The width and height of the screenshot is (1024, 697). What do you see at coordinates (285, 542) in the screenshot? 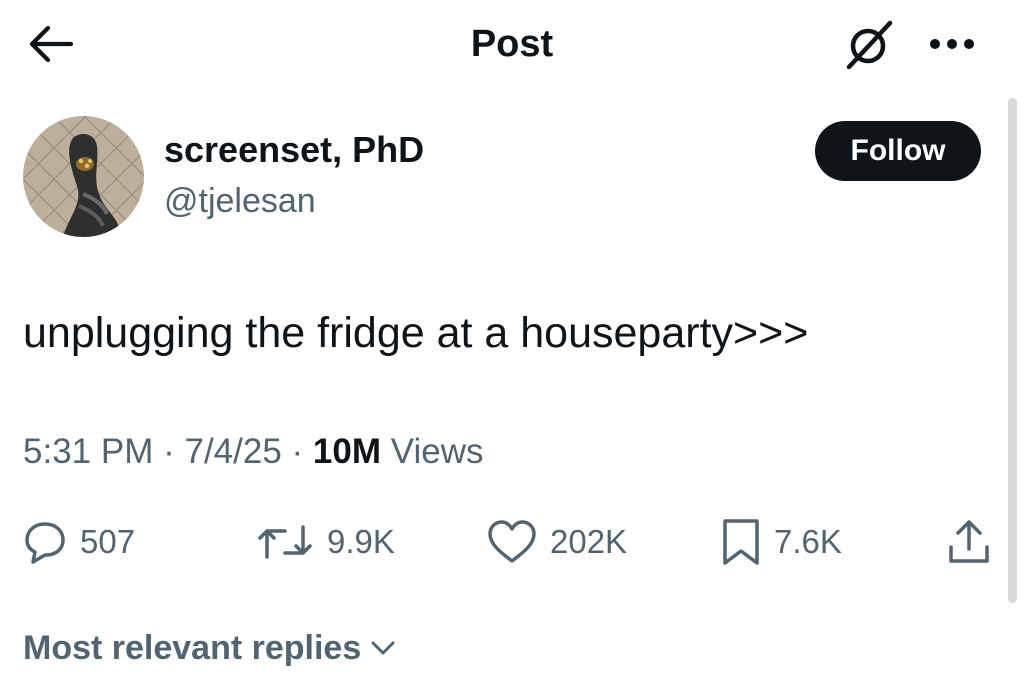
I see `repost-icon` at bounding box center [285, 542].